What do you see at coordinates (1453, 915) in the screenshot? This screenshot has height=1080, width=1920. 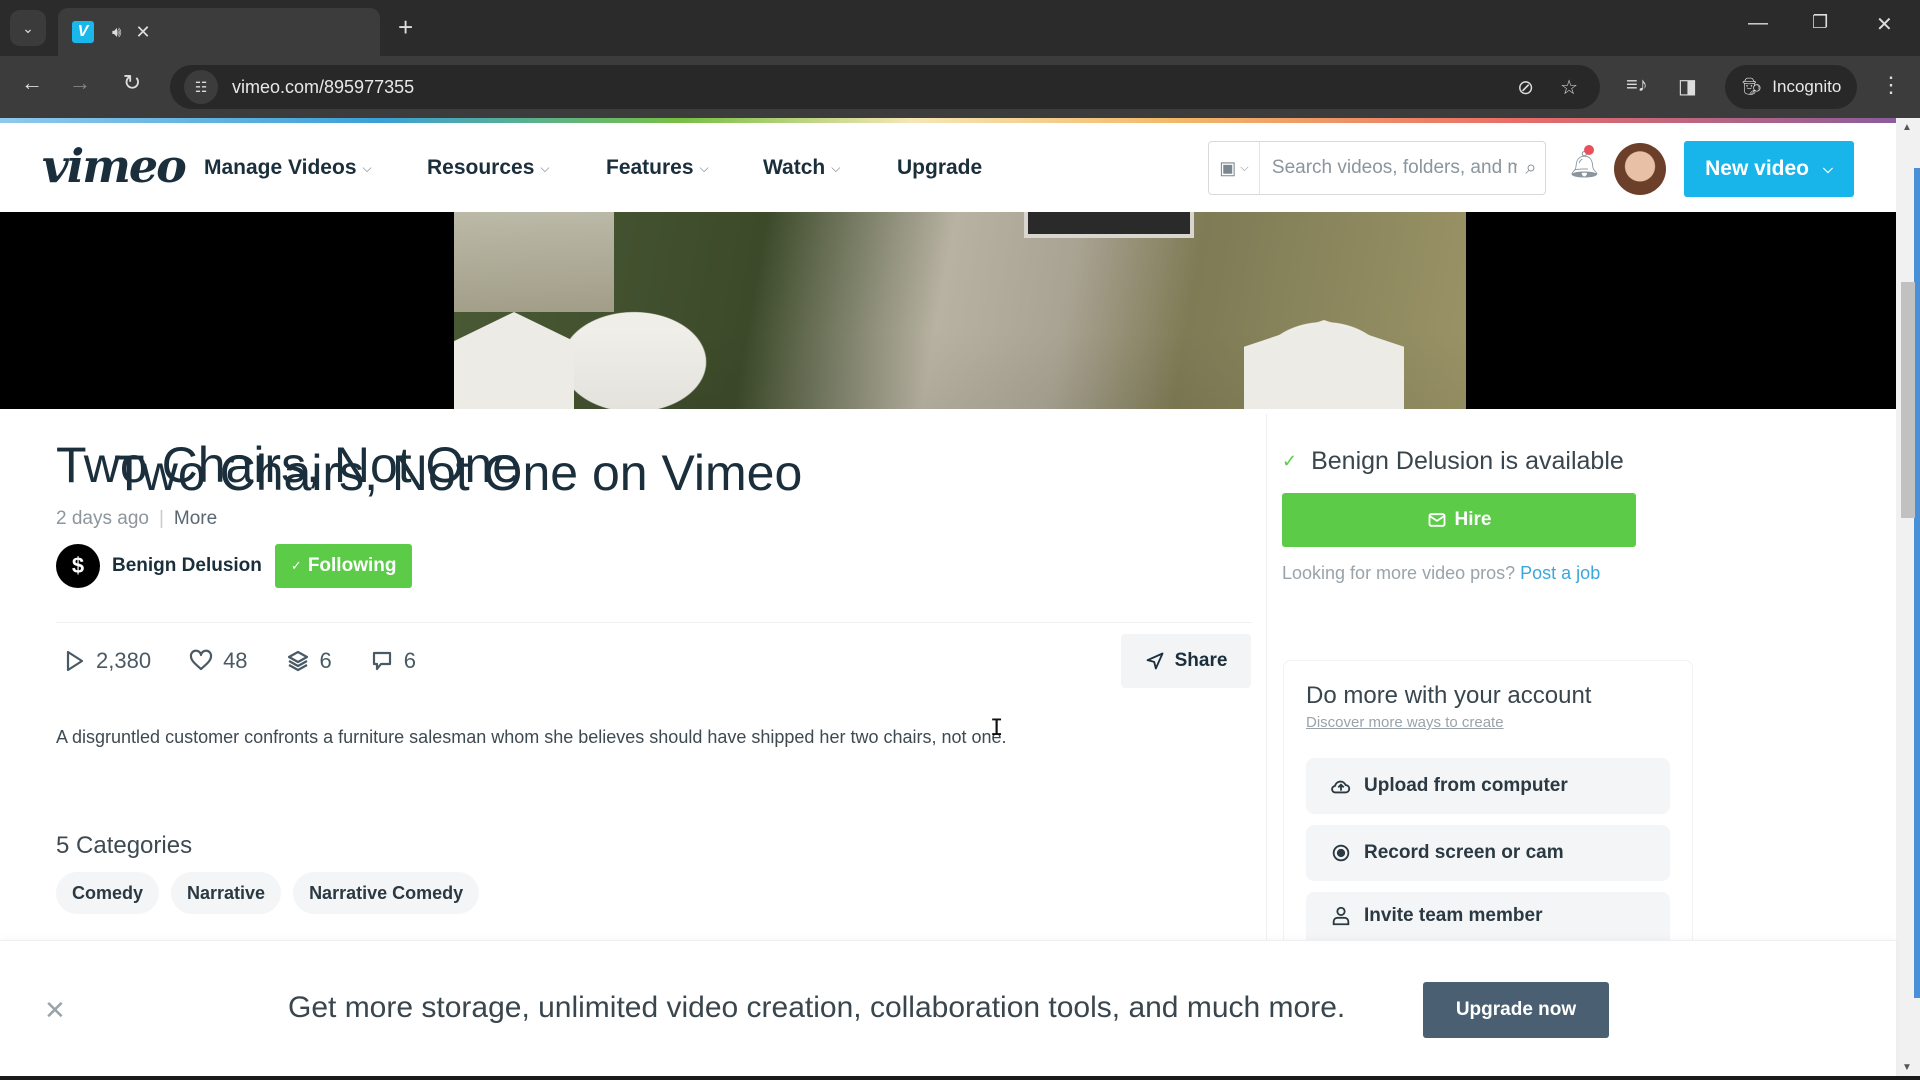 I see `action-label: Invite team member` at bounding box center [1453, 915].